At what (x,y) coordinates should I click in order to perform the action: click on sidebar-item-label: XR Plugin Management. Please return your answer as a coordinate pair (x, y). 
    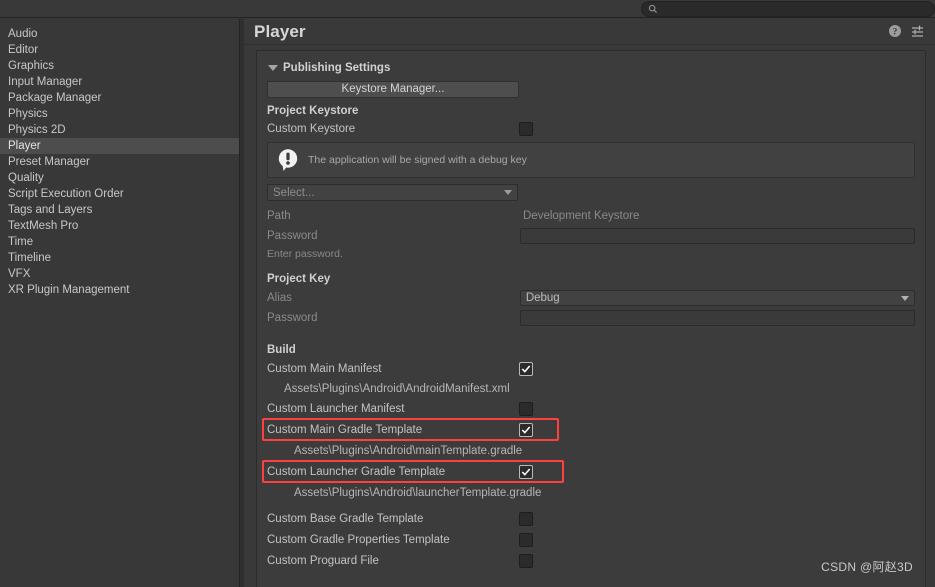
    Looking at the image, I should click on (69, 290).